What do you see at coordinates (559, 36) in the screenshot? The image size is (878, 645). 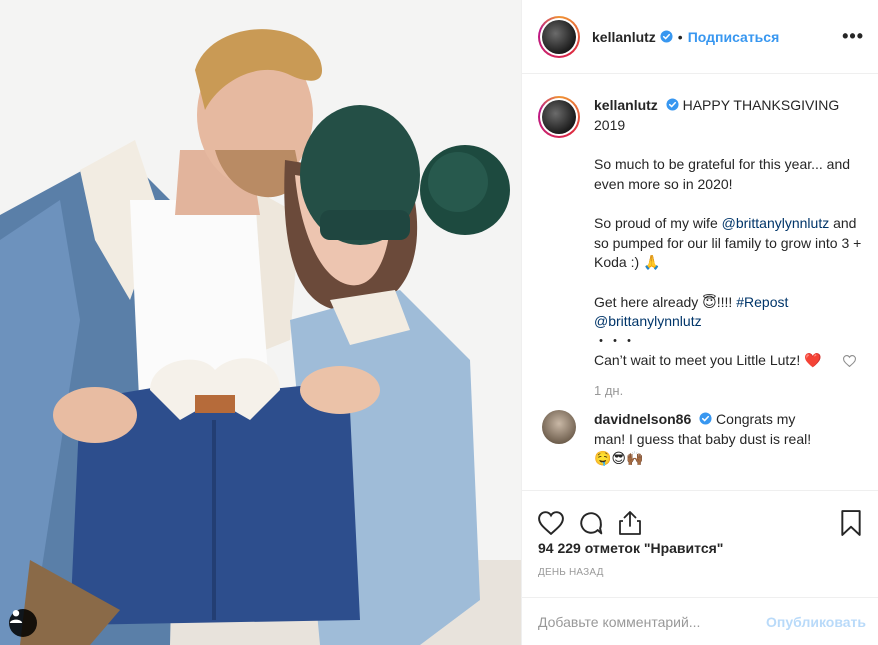 I see `author-avatar` at bounding box center [559, 36].